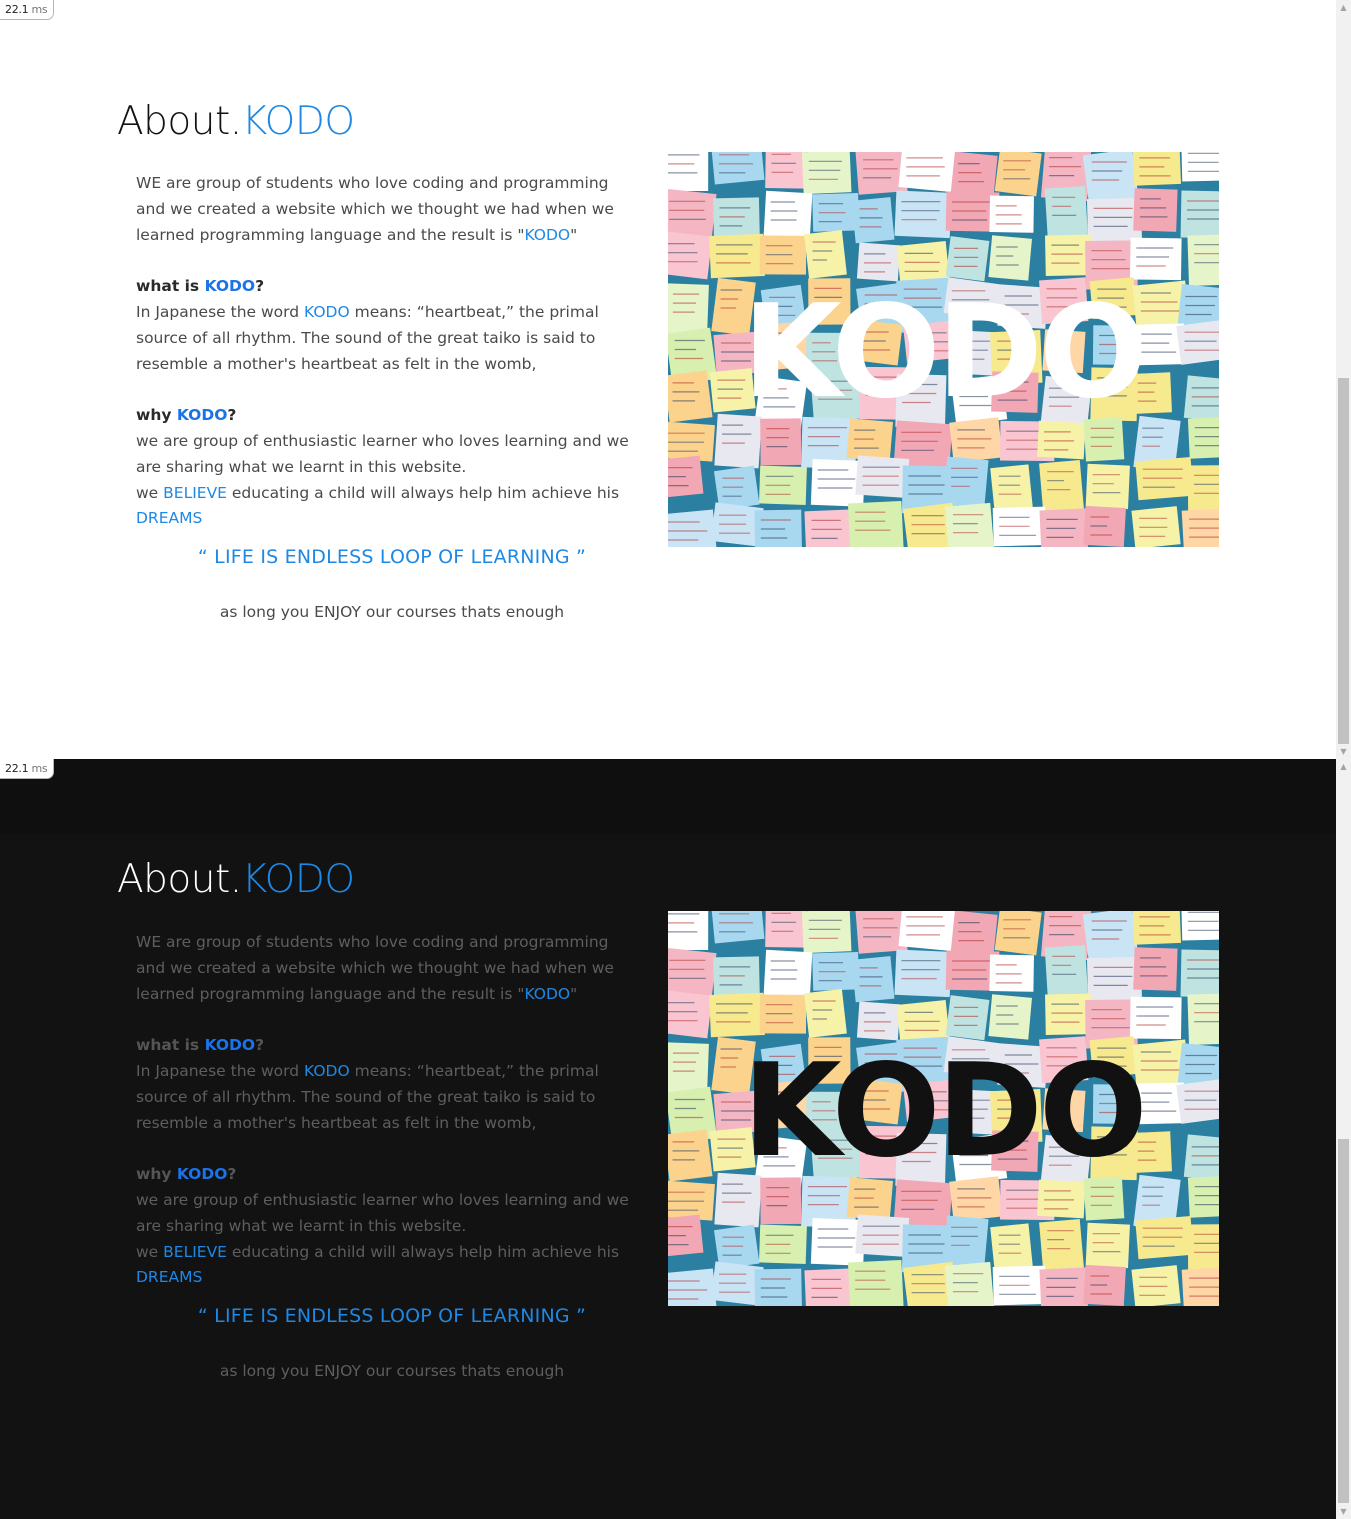 The image size is (1351, 1519). I want to click on intro-quote-close: ", so click(574, 993).